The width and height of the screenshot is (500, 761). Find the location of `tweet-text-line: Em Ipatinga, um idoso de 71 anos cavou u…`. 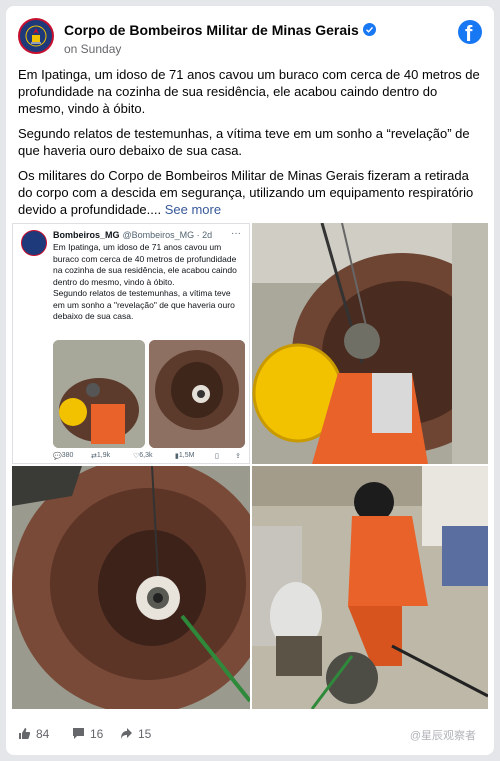

tweet-text-line: Em Ipatinga, um idoso de 71 anos cavou u… is located at coordinates (145, 264).